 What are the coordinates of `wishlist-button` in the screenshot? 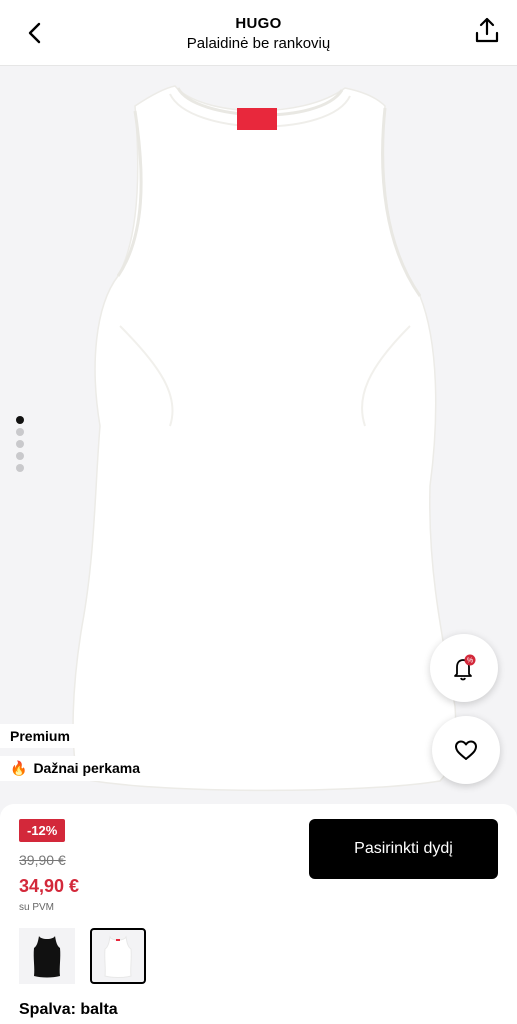 It's located at (466, 750).